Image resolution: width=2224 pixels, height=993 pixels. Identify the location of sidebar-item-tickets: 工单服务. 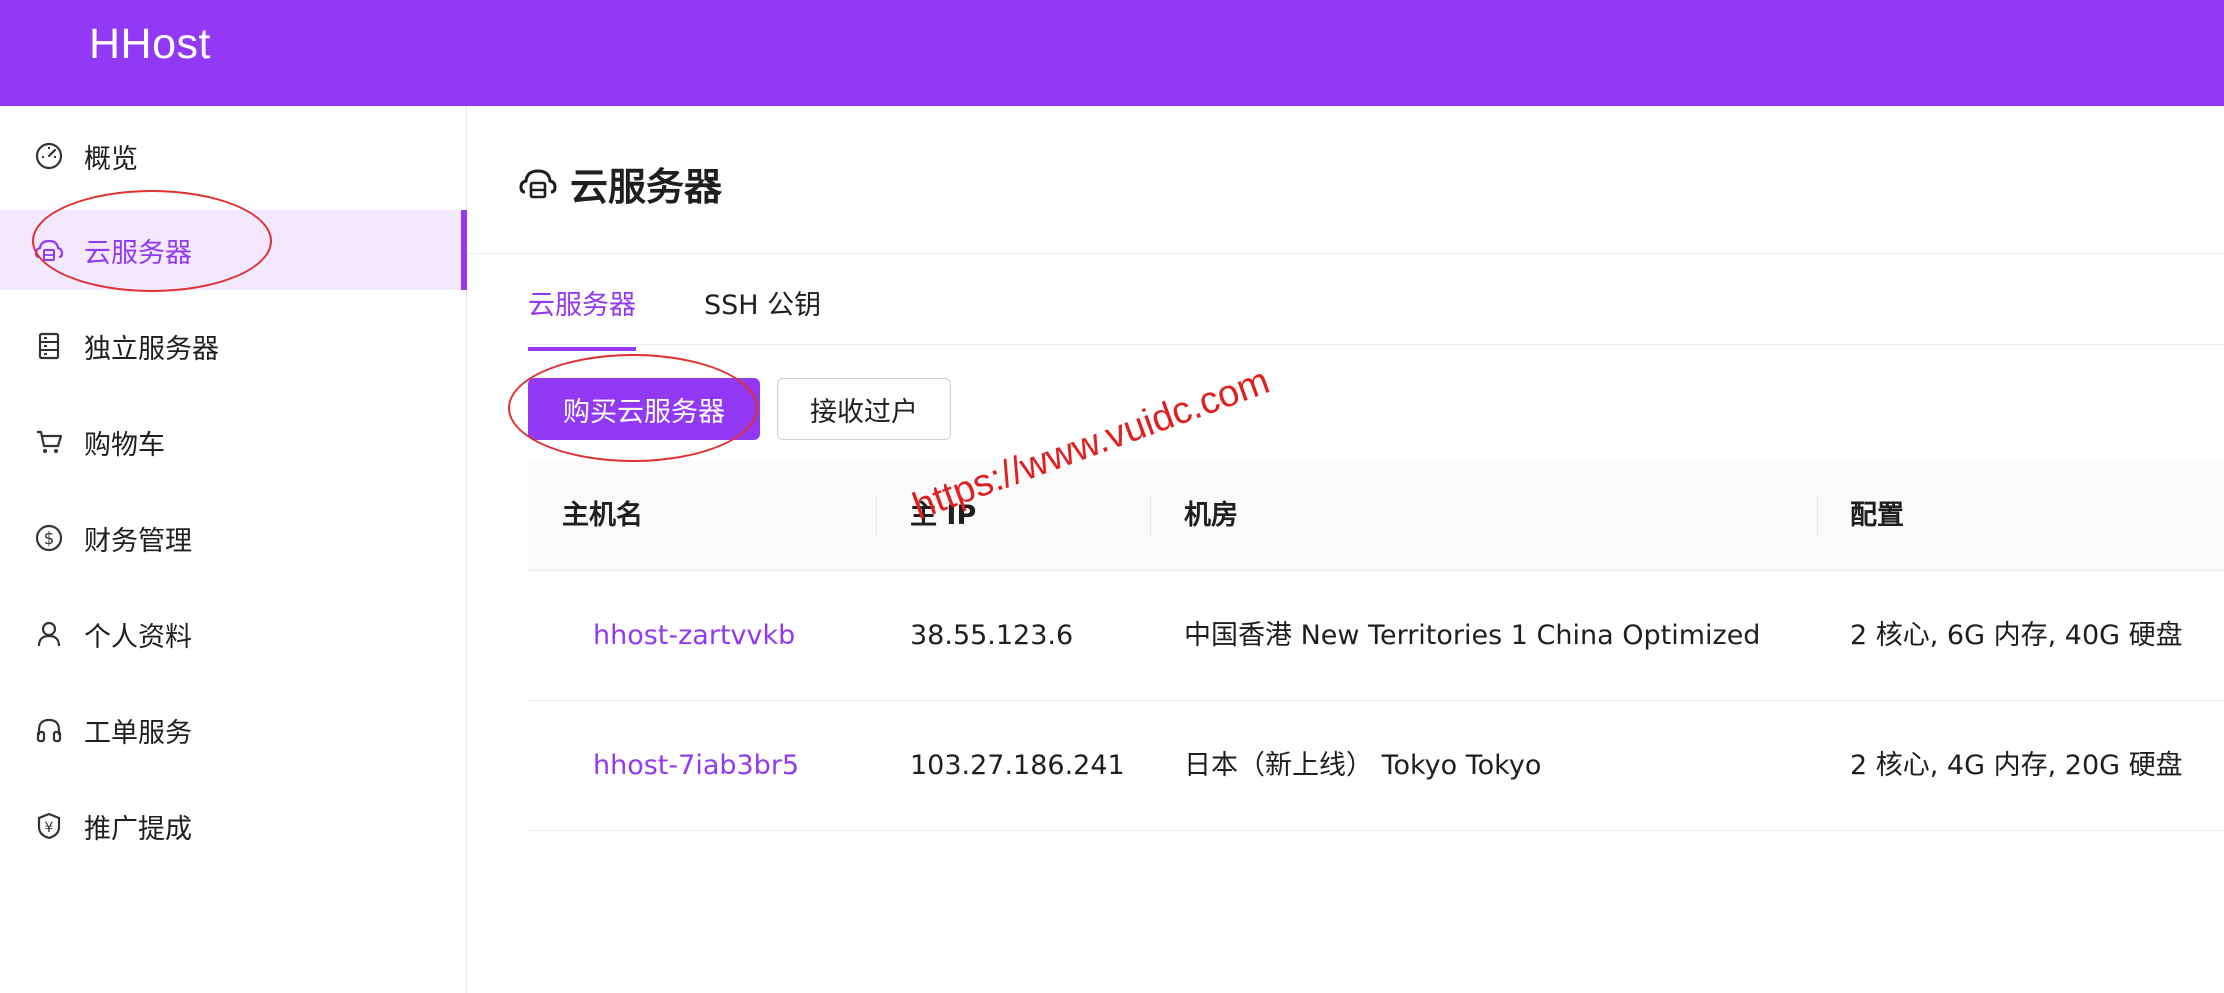
(233, 730).